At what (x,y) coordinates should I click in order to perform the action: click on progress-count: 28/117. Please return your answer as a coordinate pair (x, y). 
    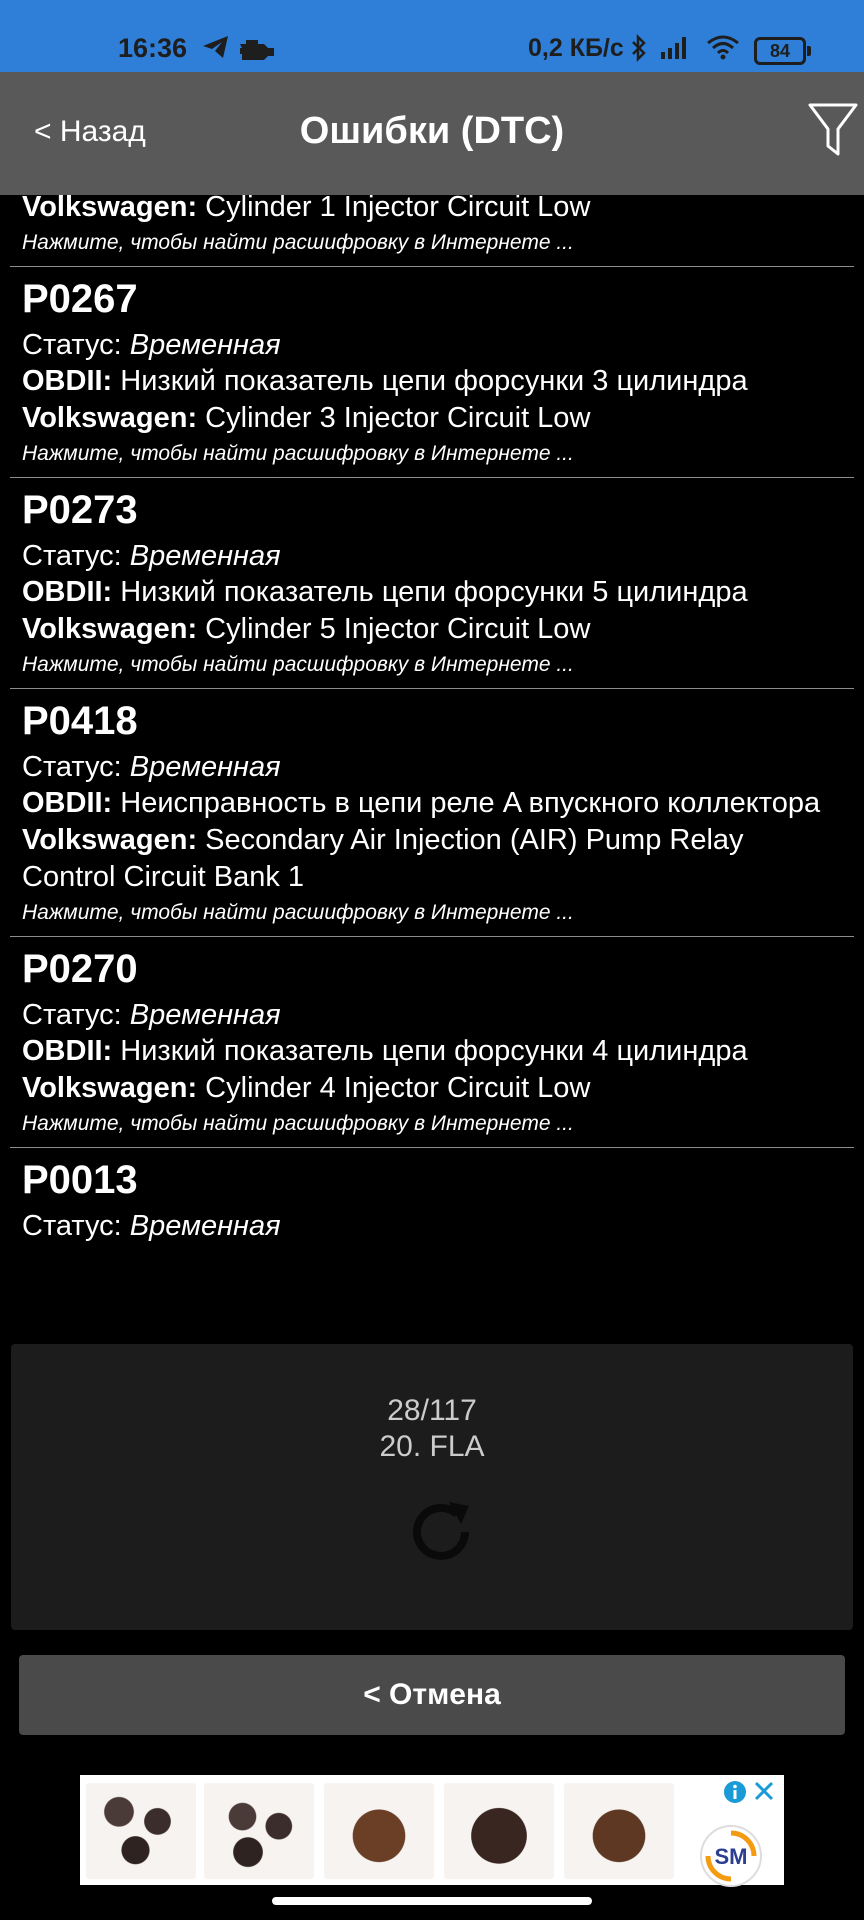
    Looking at the image, I should click on (432, 1410).